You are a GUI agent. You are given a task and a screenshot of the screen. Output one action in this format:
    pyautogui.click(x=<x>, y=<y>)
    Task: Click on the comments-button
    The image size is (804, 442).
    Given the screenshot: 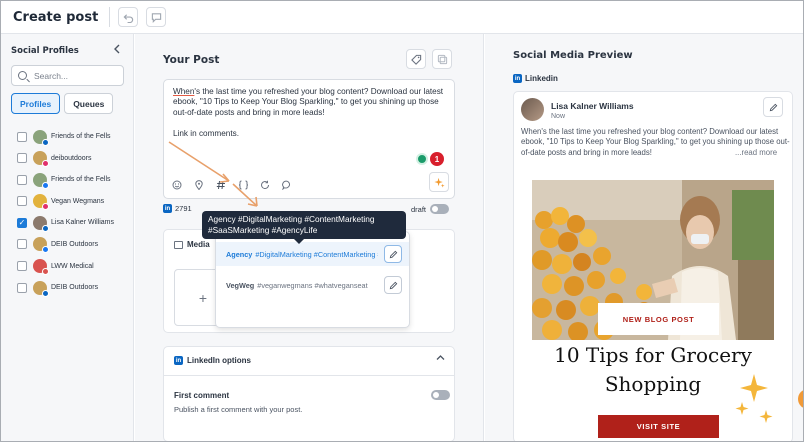 What is the action you would take?
    pyautogui.click(x=156, y=17)
    